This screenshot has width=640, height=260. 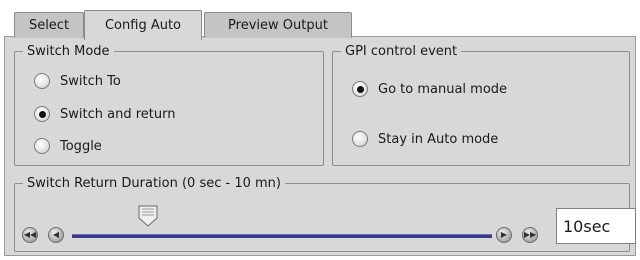 What do you see at coordinates (30, 235) in the screenshot?
I see `rewind-fast-icon: ◀◀` at bounding box center [30, 235].